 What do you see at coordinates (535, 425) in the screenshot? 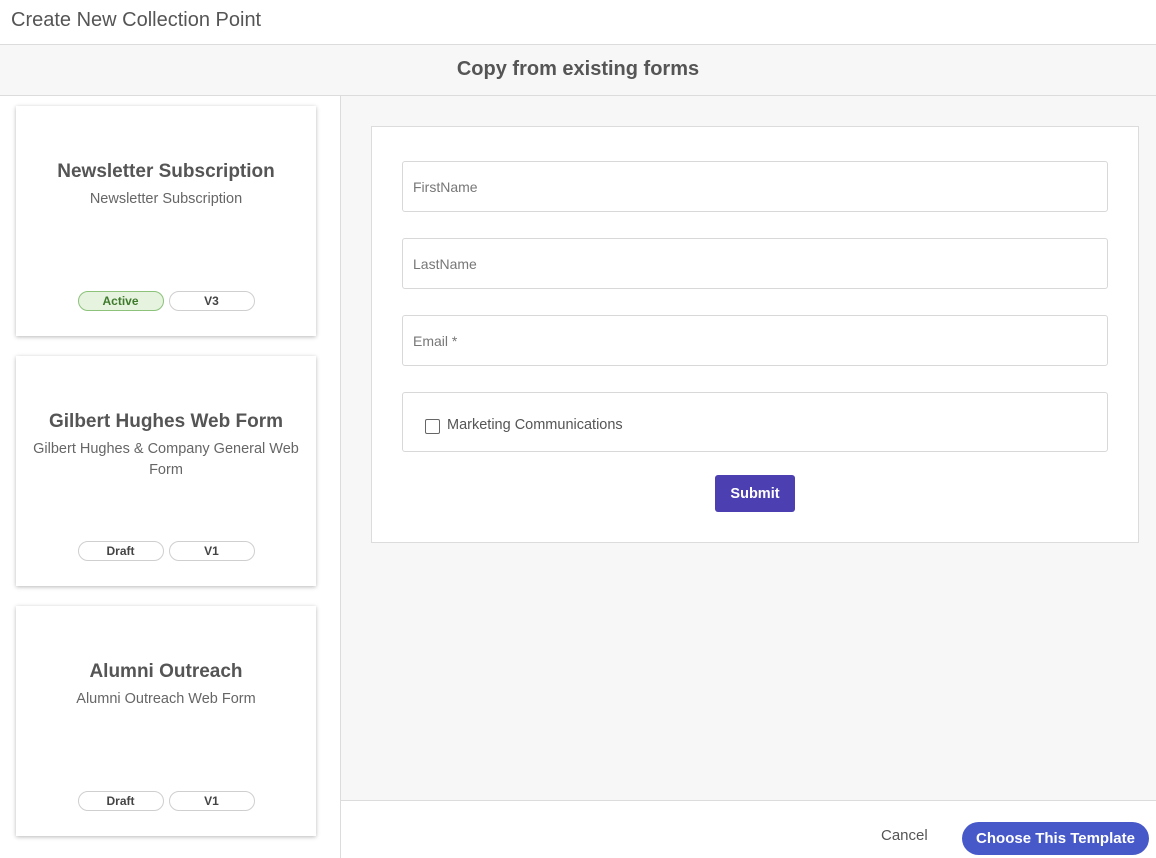
I see `marketing-checkbox-label: Marketing Communications` at bounding box center [535, 425].